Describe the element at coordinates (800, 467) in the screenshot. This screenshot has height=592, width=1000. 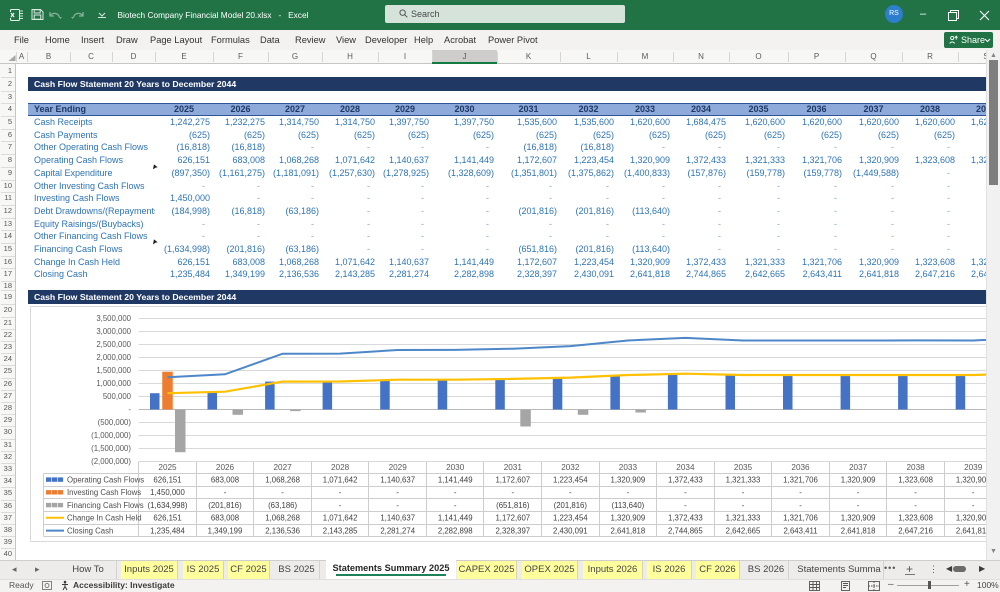
I see `svg-text: 2036` at that location.